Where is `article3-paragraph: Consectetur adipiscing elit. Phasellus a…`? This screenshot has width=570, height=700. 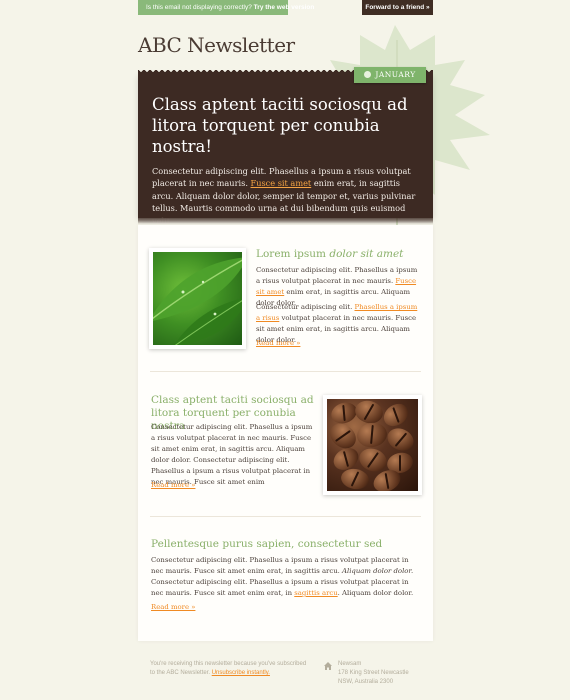 article3-paragraph: Consectetur adipiscing elit. Phasellus a… is located at coordinates (287, 577).